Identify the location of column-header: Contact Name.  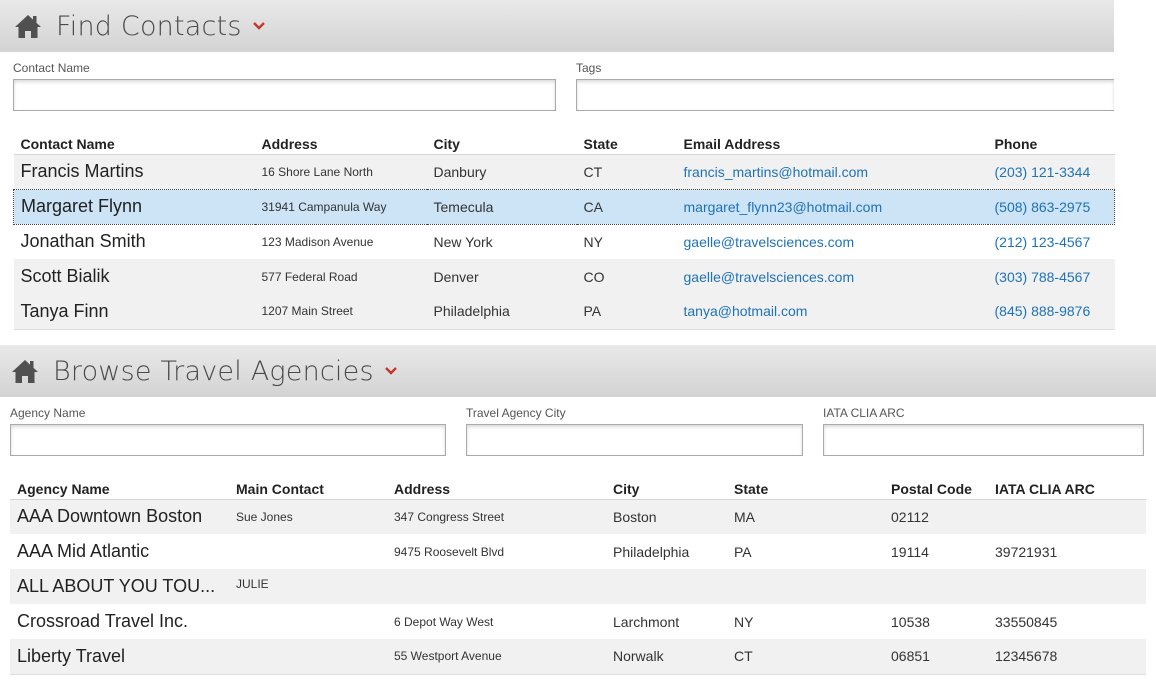
(134, 142).